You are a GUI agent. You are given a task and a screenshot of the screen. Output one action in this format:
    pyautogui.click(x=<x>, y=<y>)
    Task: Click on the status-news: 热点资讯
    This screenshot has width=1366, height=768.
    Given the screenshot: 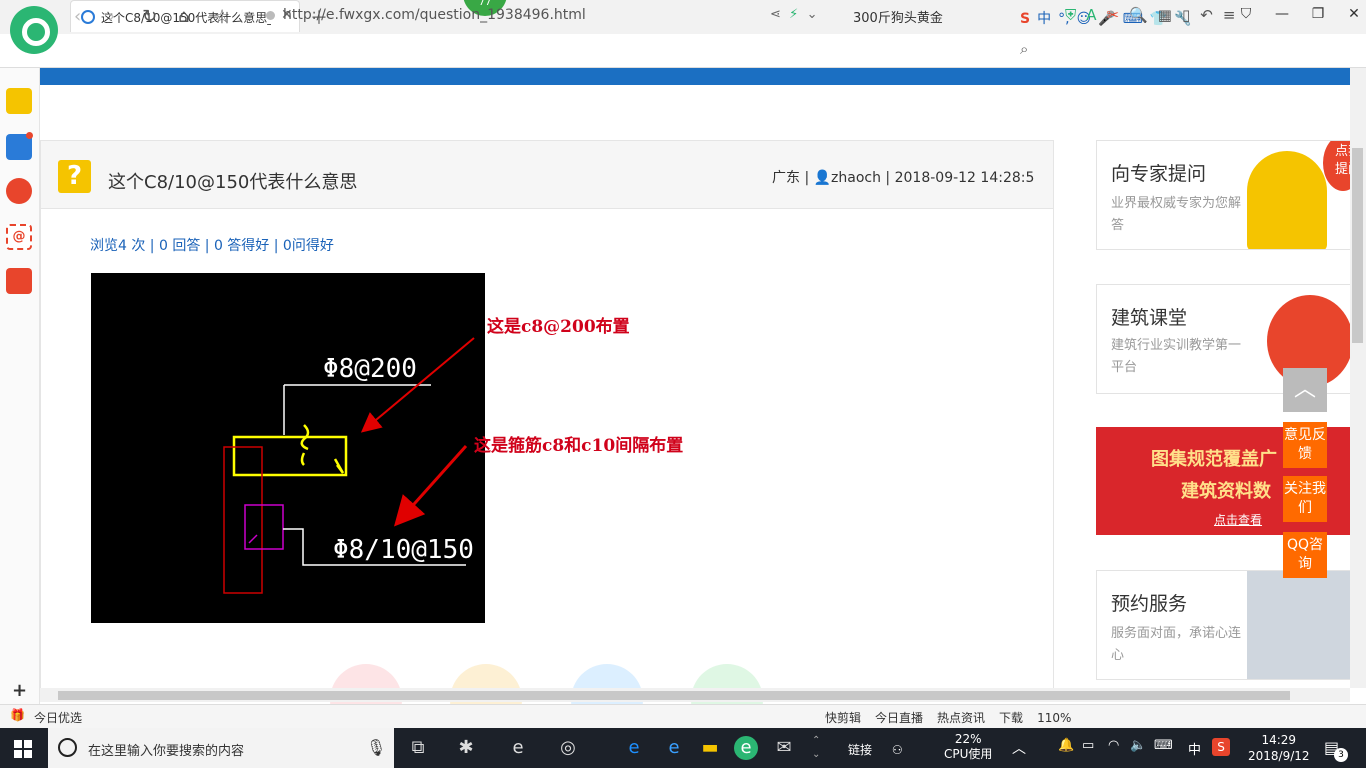 What is the action you would take?
    pyautogui.click(x=961, y=718)
    